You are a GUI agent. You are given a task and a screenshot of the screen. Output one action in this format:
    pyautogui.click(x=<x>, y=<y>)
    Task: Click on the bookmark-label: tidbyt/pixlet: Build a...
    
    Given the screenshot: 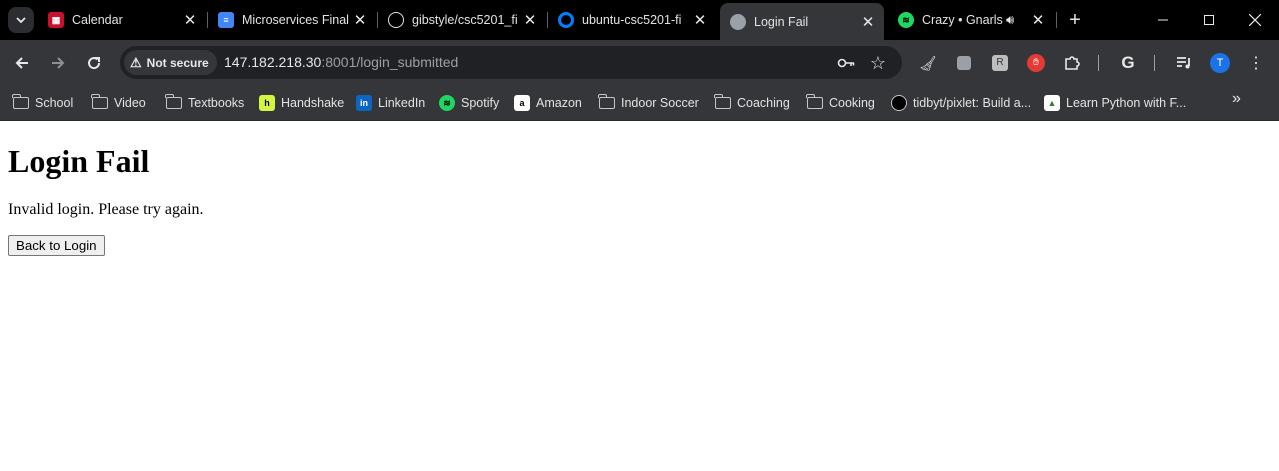 What is the action you would take?
    pyautogui.click(x=972, y=103)
    